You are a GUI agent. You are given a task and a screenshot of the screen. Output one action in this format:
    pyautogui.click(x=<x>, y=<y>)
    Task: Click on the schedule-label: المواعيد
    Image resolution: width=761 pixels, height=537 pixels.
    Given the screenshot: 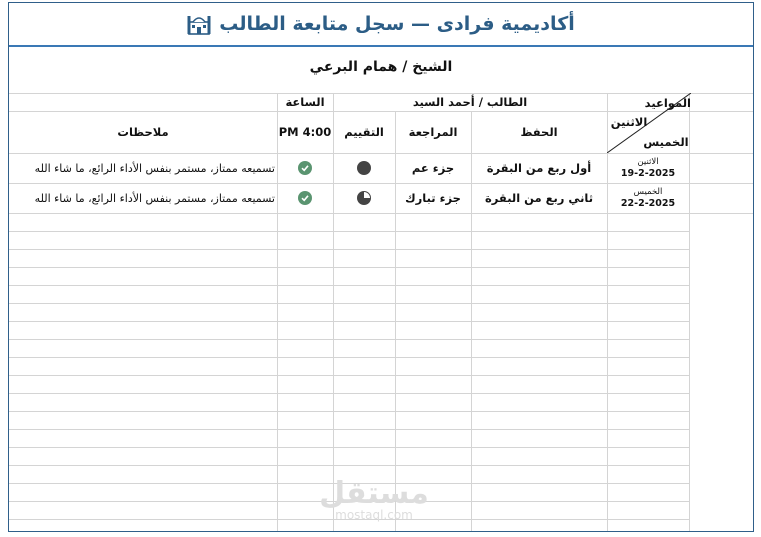 What is the action you would take?
    pyautogui.click(x=667, y=103)
    